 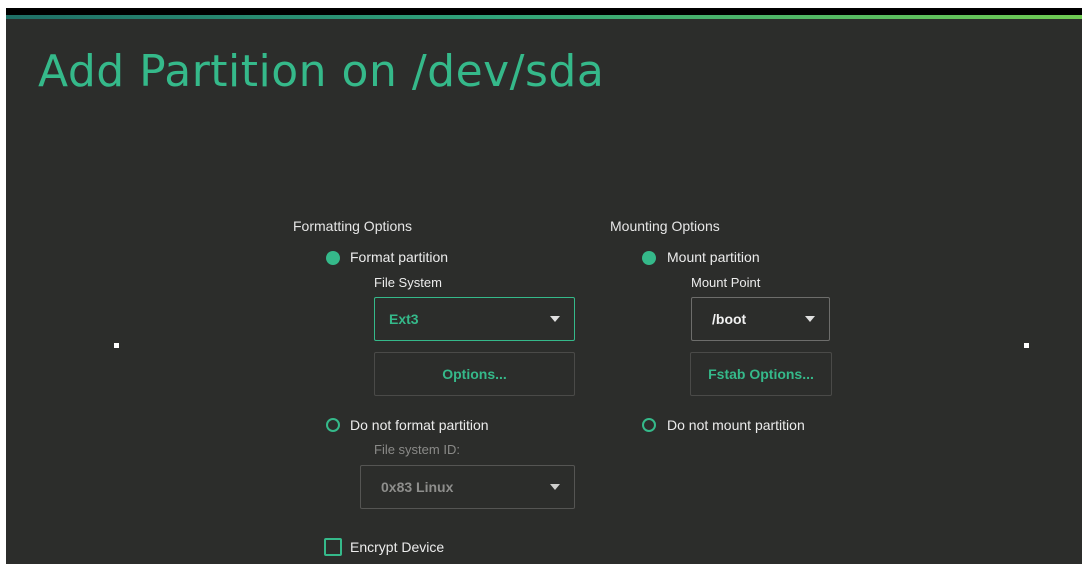 I want to click on do-not-format-label: Do not format partition, so click(x=419, y=425).